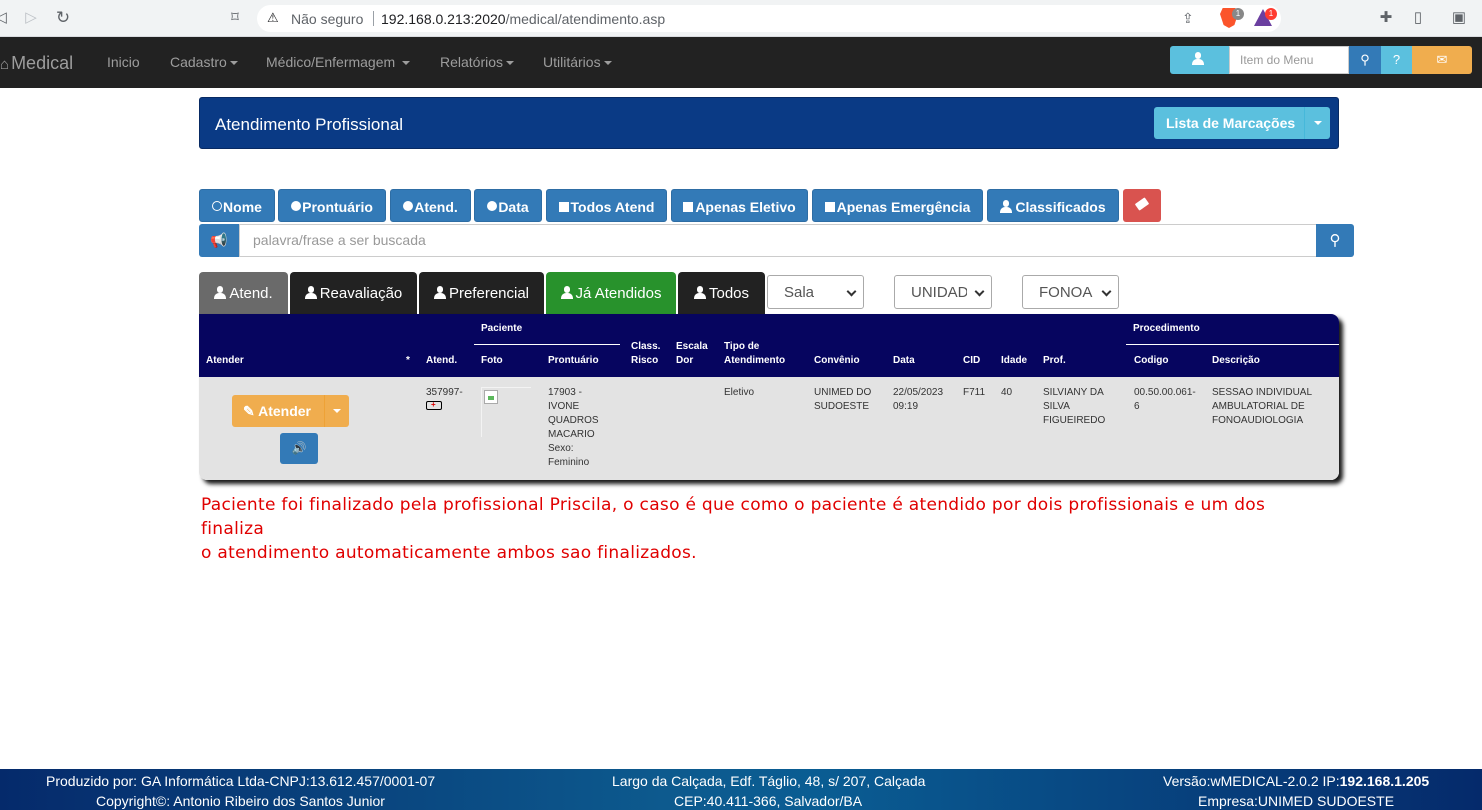 The width and height of the screenshot is (1482, 810). Describe the element at coordinates (36, 63) in the screenshot. I see `brand: ⌂ Medical` at that location.